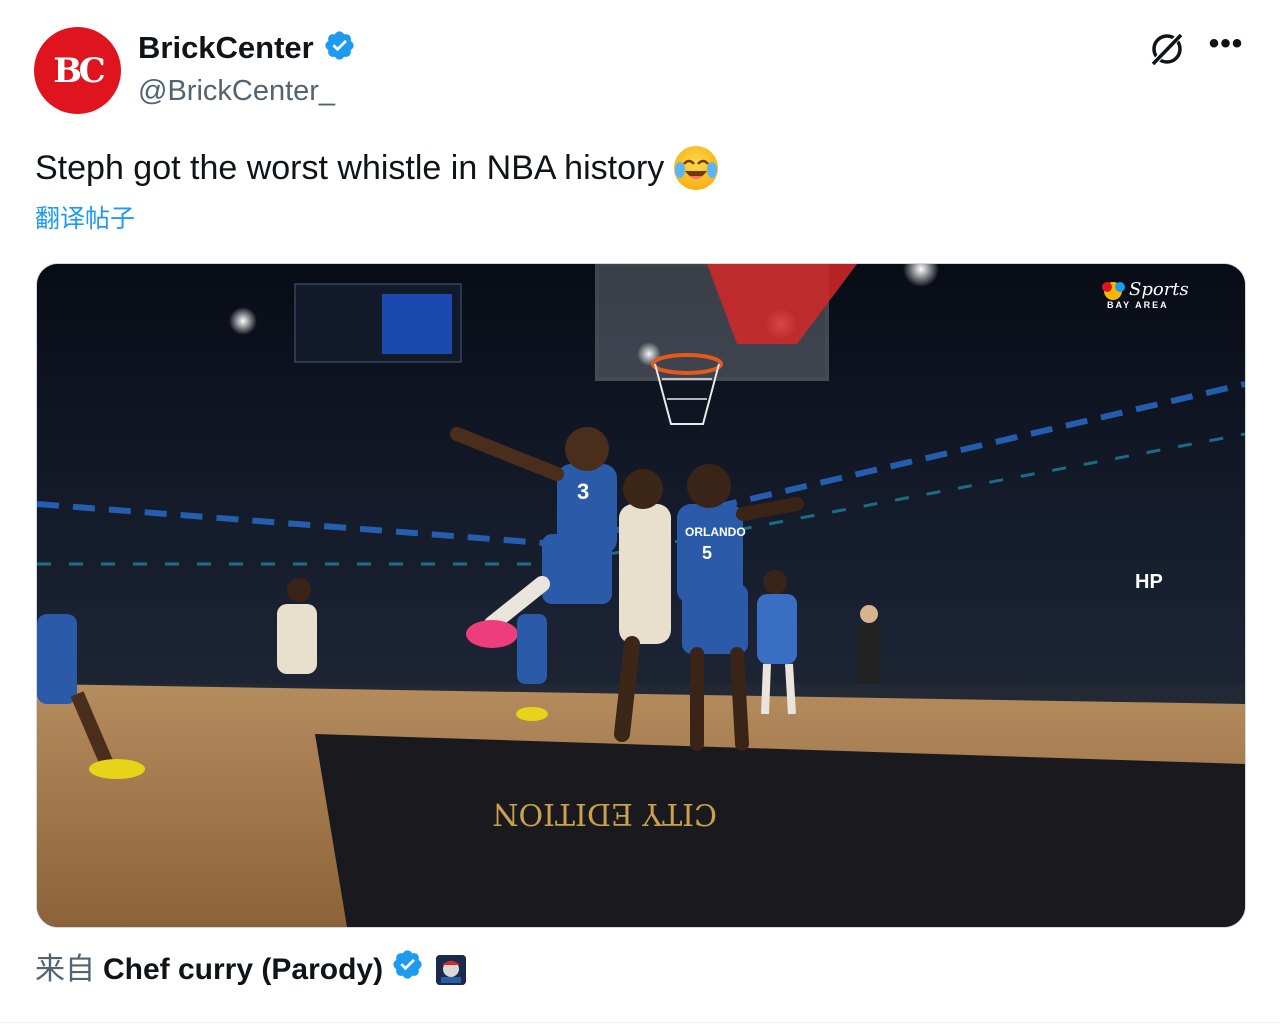  Describe the element at coordinates (451, 970) in the screenshot. I see `source-affiliate-badge-icon` at that location.